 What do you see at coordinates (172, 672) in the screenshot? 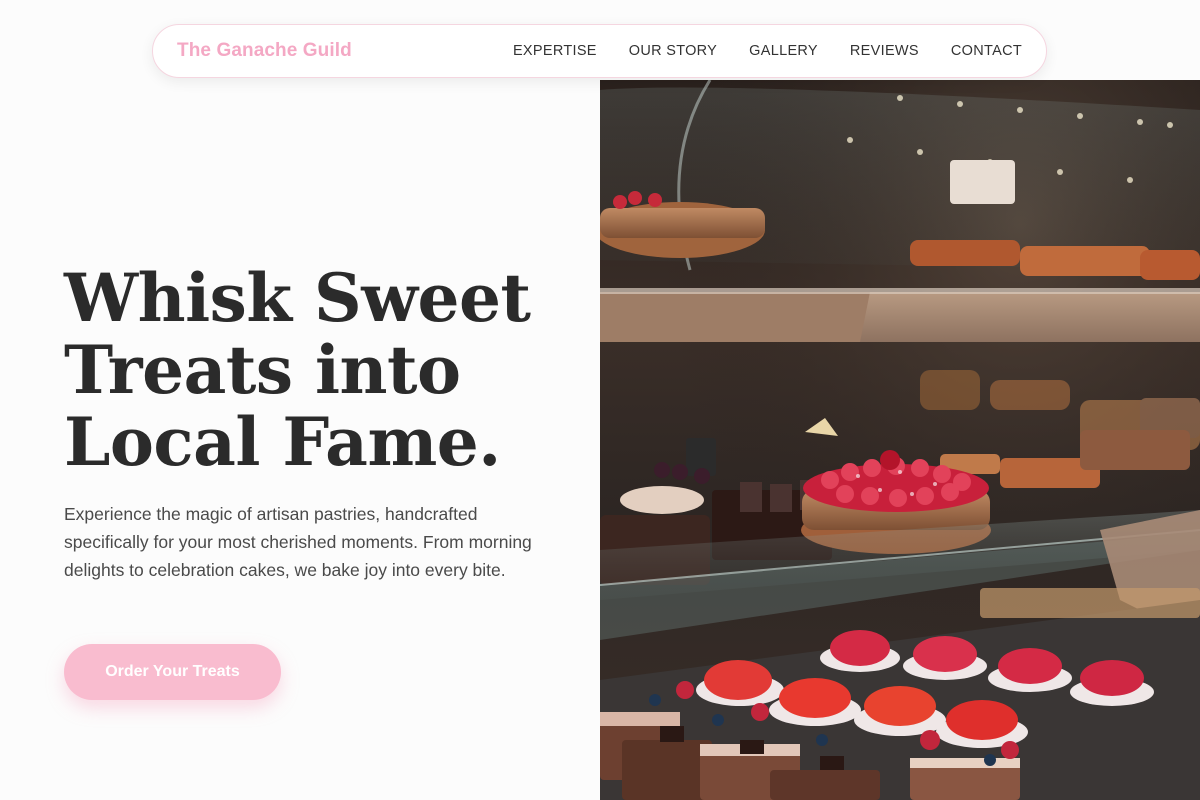
I see `order-treats-button: Order Your Treats` at bounding box center [172, 672].